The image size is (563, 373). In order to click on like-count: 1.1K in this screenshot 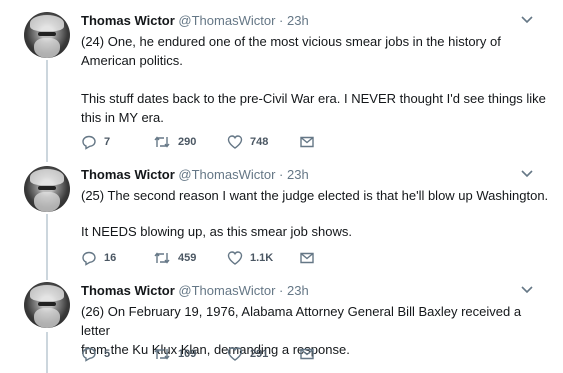, I will do `click(262, 258)`.